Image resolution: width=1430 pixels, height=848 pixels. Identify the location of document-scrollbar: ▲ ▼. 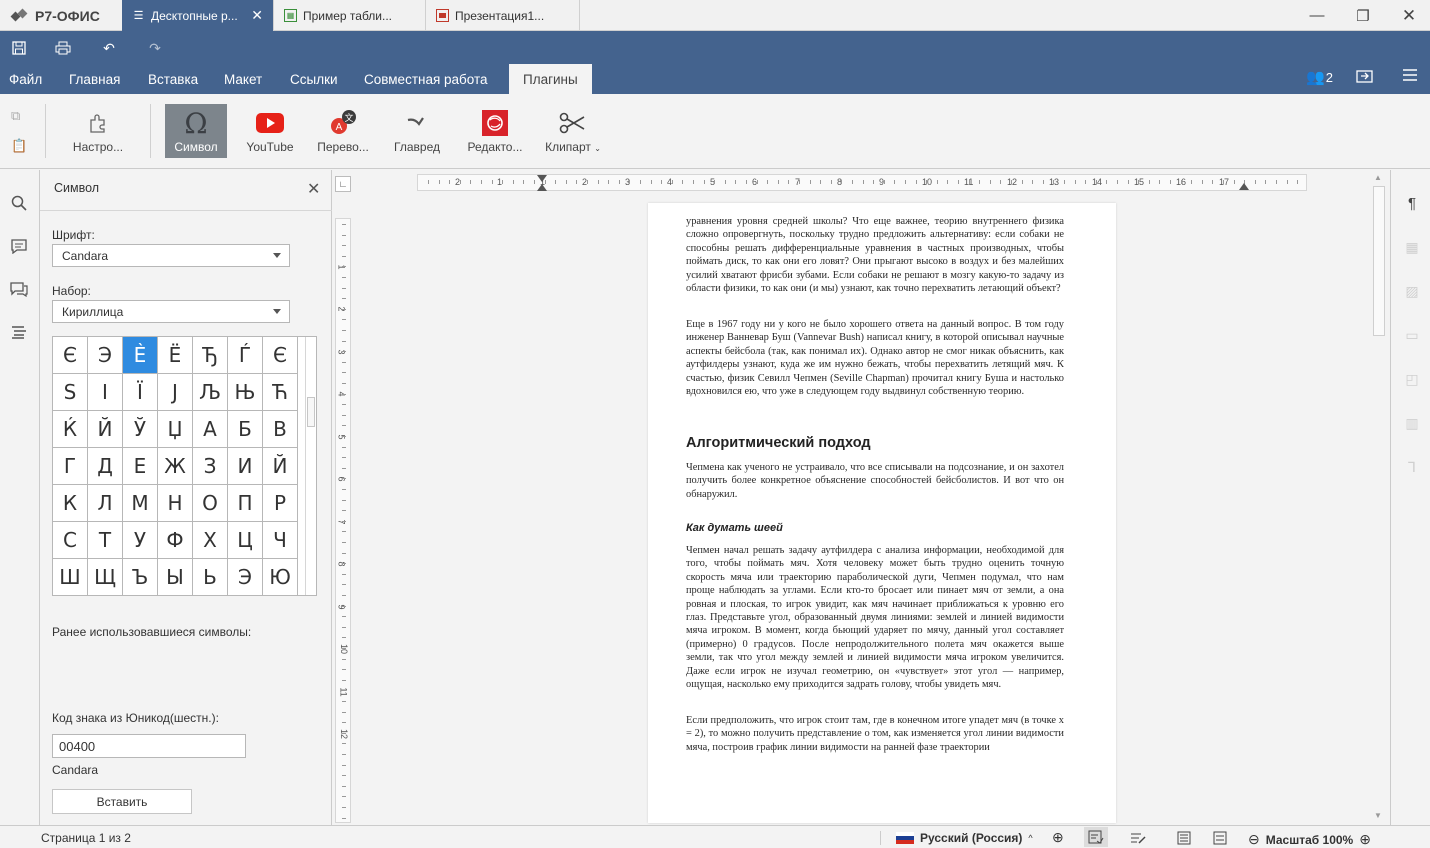
(1379, 497).